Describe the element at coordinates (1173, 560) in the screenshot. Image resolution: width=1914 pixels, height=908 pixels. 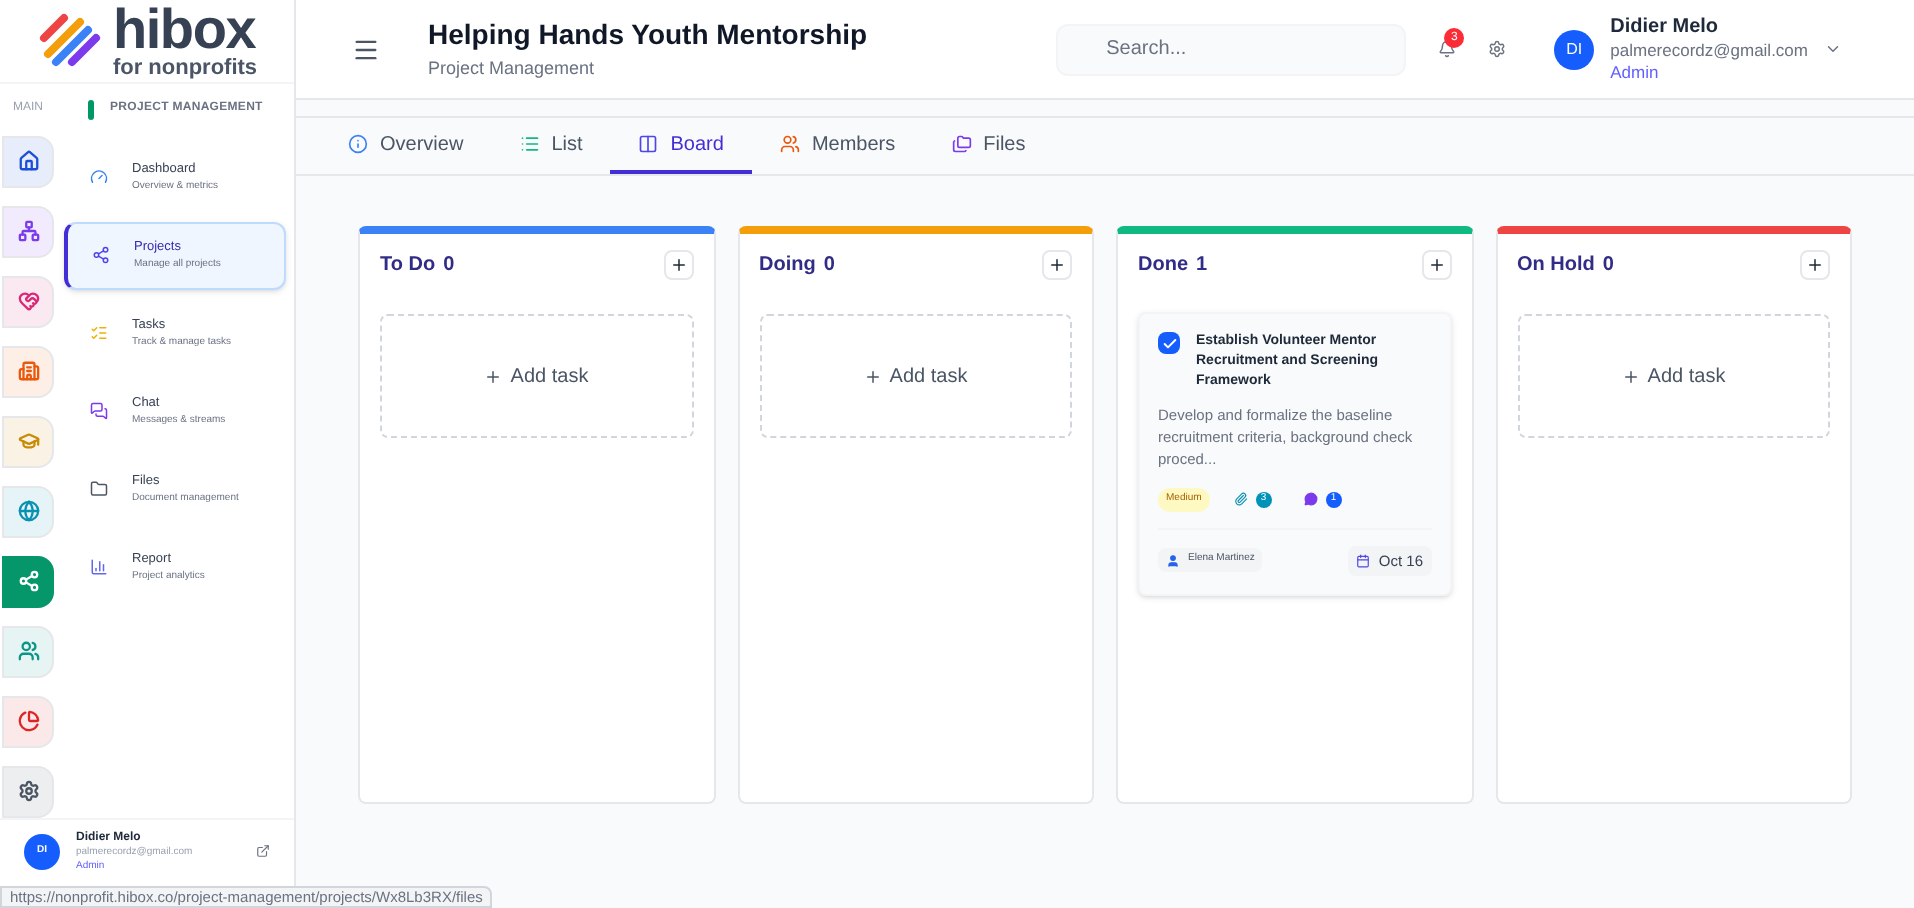
I see `person-icon` at that location.